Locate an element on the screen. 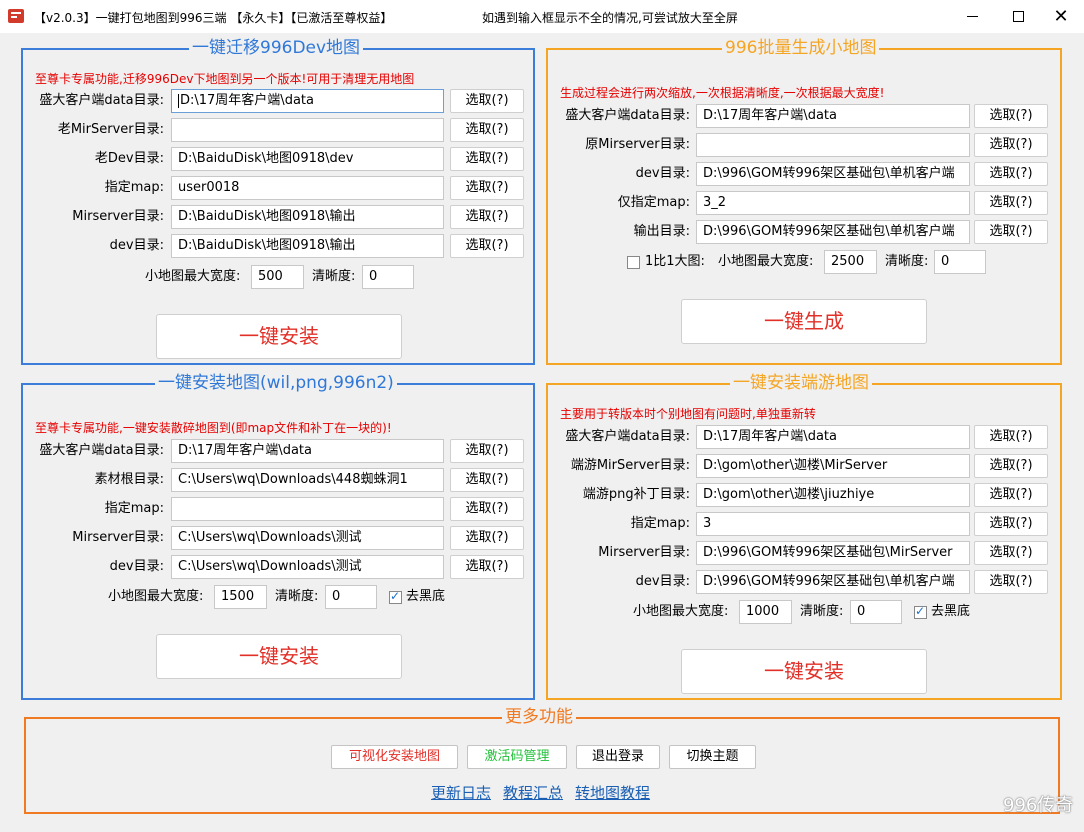 The width and height of the screenshot is (1084, 832). panel-install-notice: 至尊卡专属功能,一键安装散碎地图到(即map文件和补丁在一块的)! is located at coordinates (213, 428).